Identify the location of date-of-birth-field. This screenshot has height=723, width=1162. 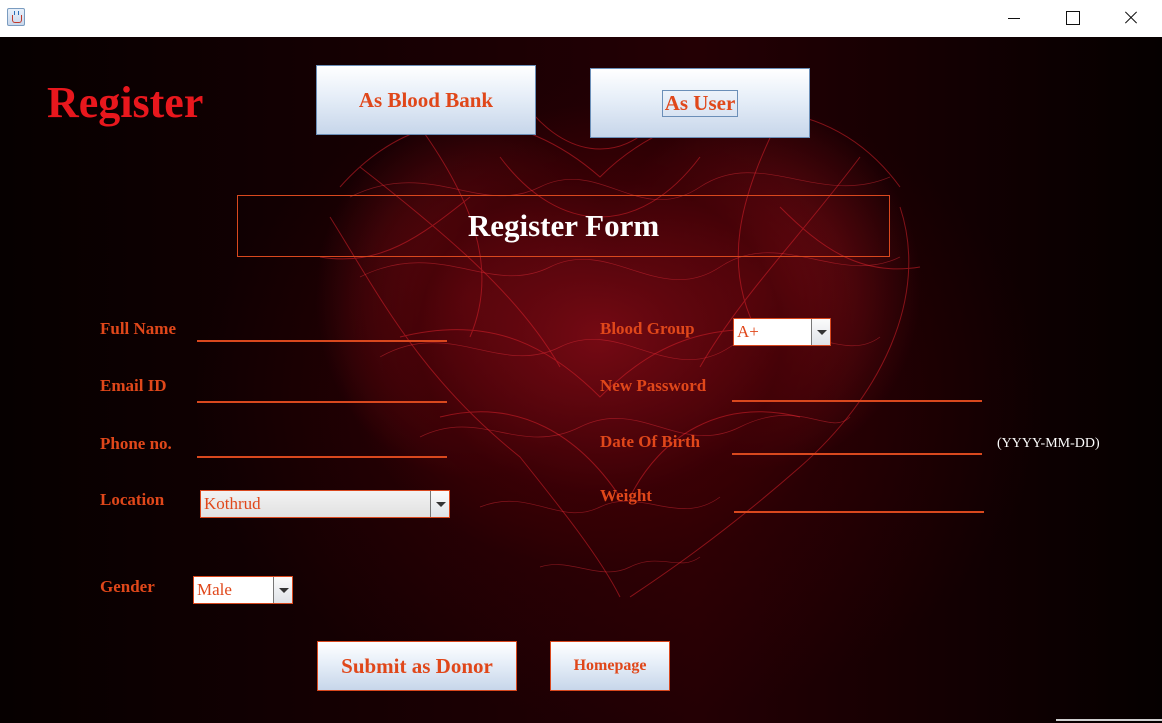
(857, 454).